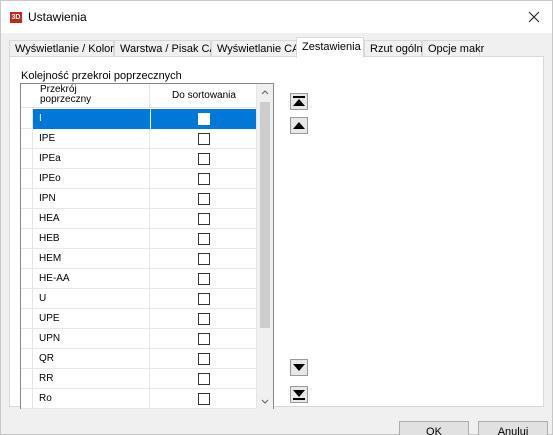 The width and height of the screenshot is (553, 435). I want to click on cross-section-name: HEA, so click(91, 219).